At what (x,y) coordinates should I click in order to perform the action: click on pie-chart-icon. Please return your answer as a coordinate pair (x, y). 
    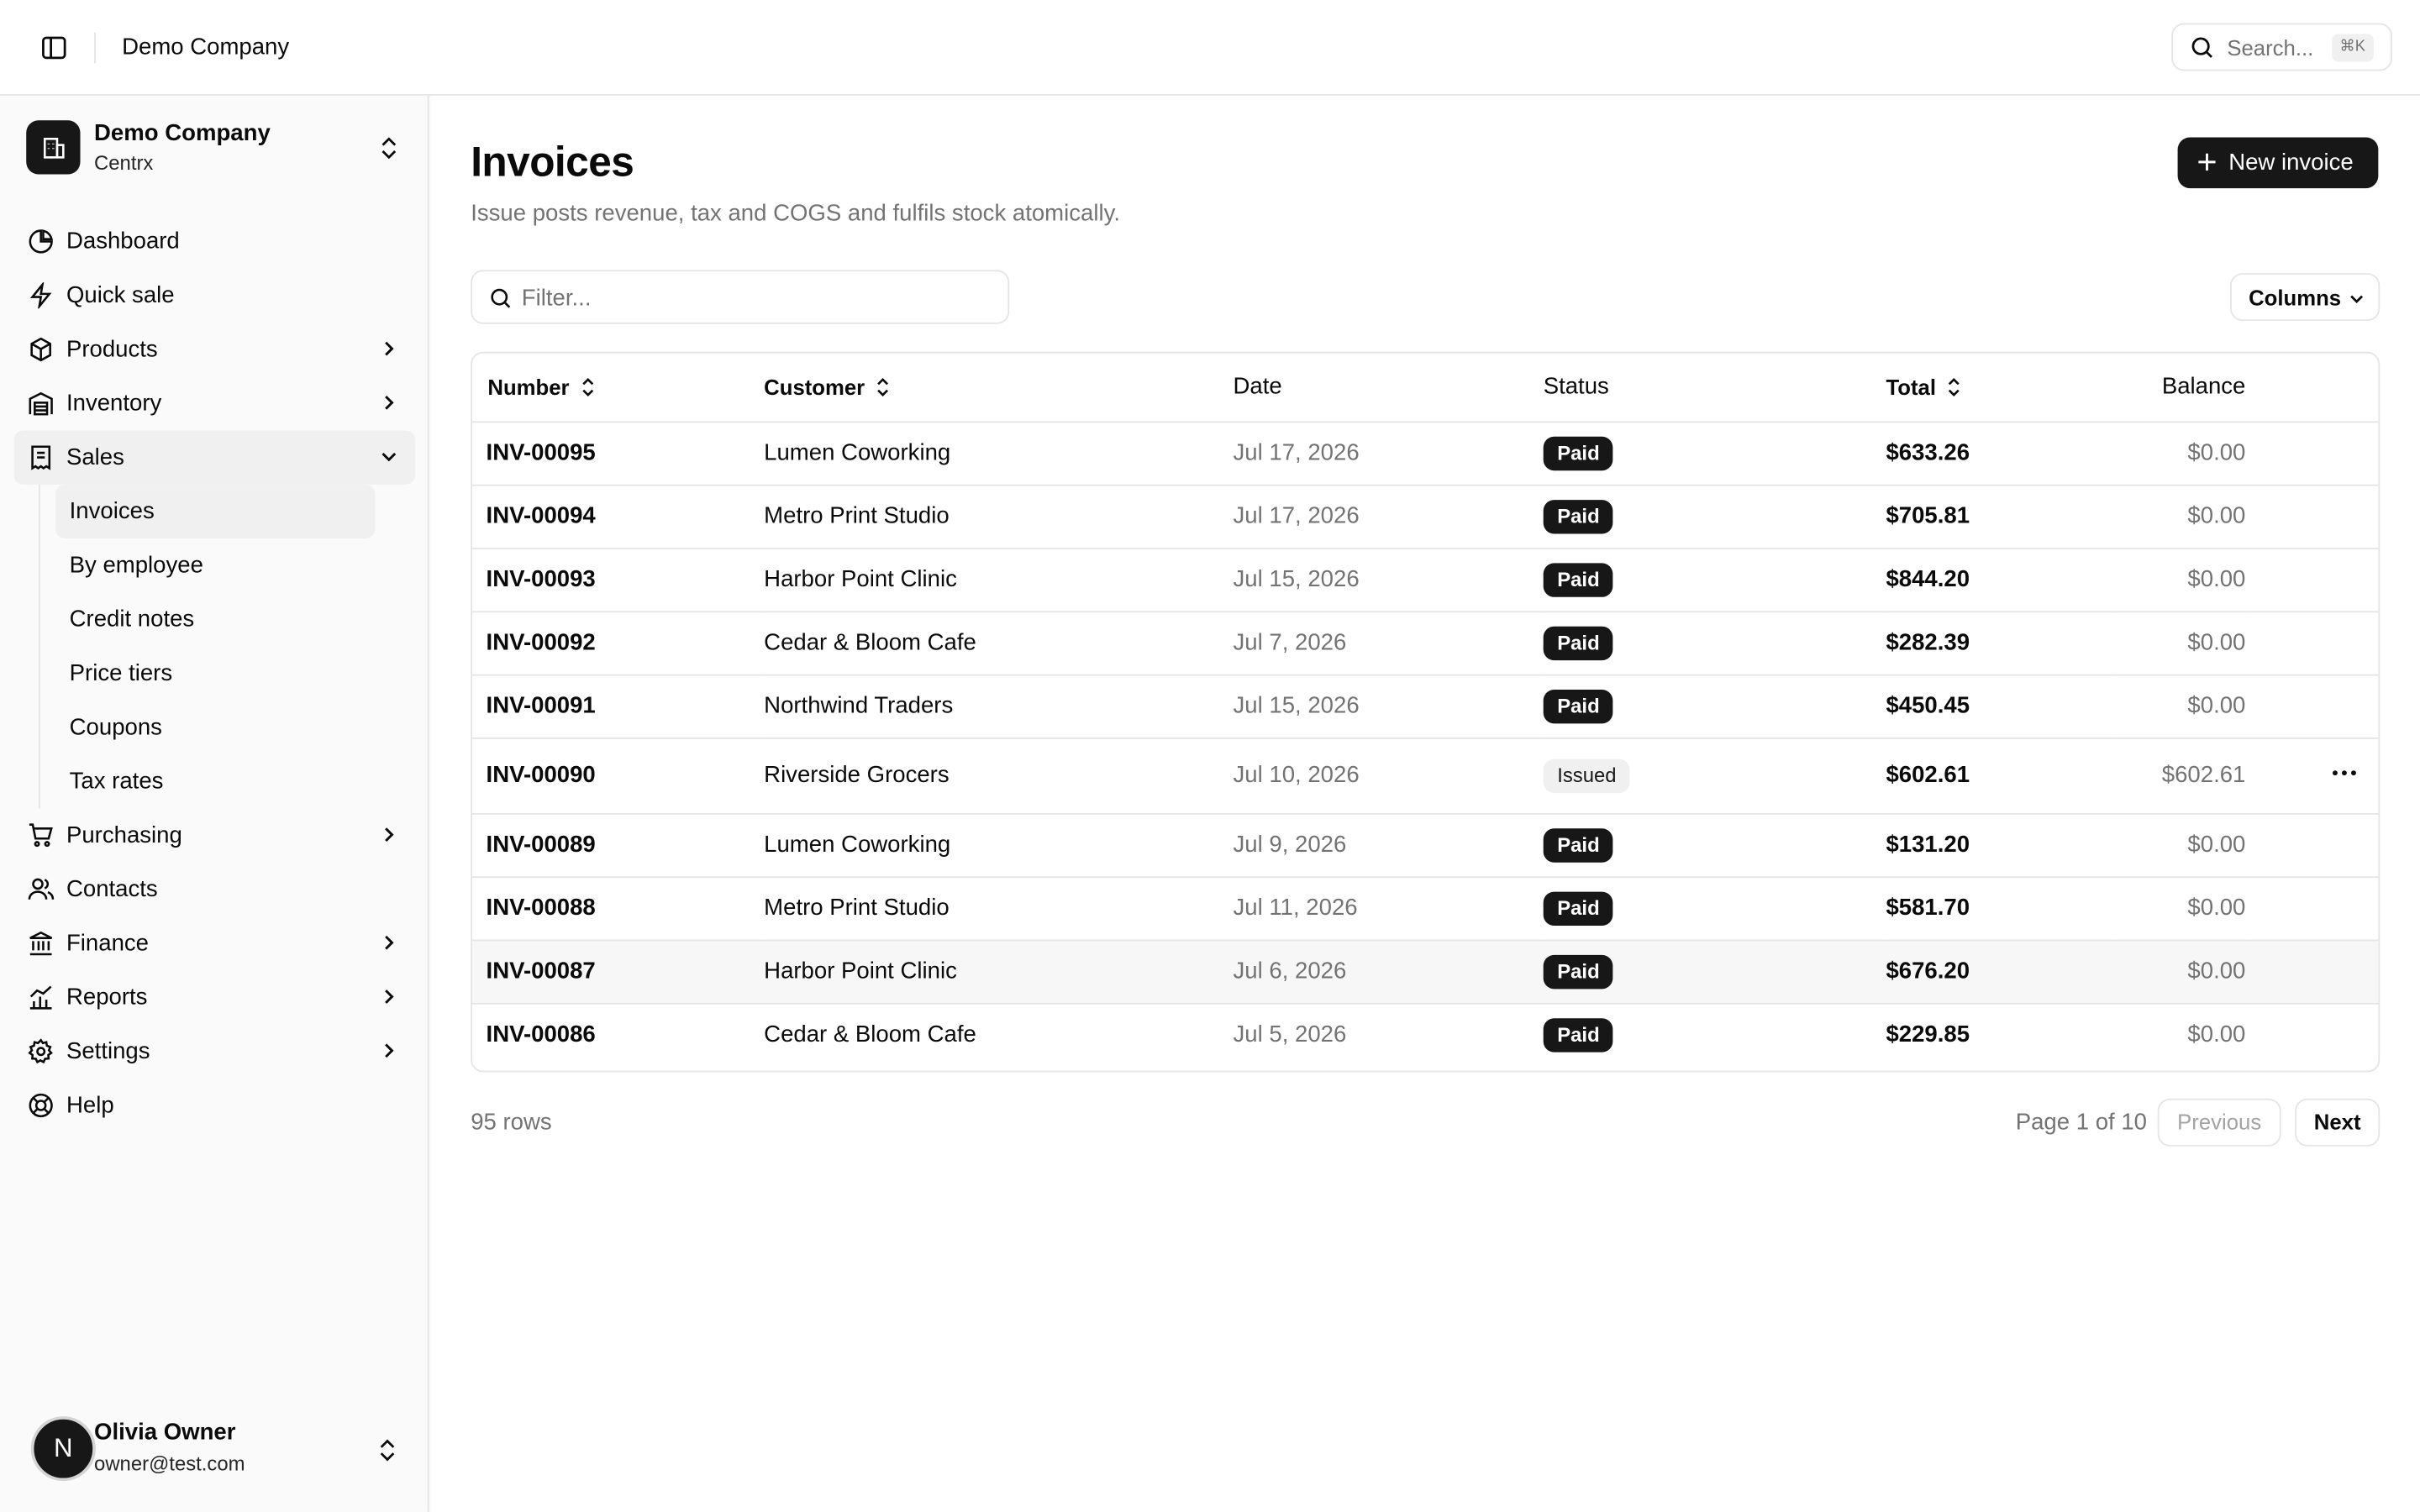
    Looking at the image, I should click on (41, 241).